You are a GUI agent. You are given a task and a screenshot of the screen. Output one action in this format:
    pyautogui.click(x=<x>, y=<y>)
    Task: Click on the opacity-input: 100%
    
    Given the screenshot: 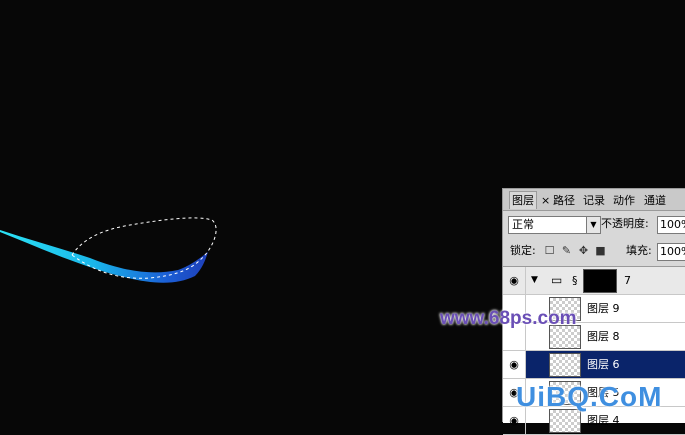 What is the action you would take?
    pyautogui.click(x=671, y=225)
    